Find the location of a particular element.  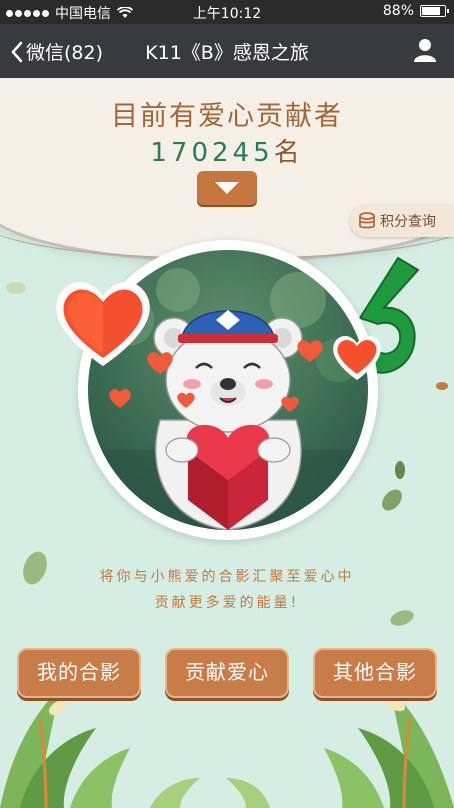

back-label: 微信(82) is located at coordinates (65, 53).